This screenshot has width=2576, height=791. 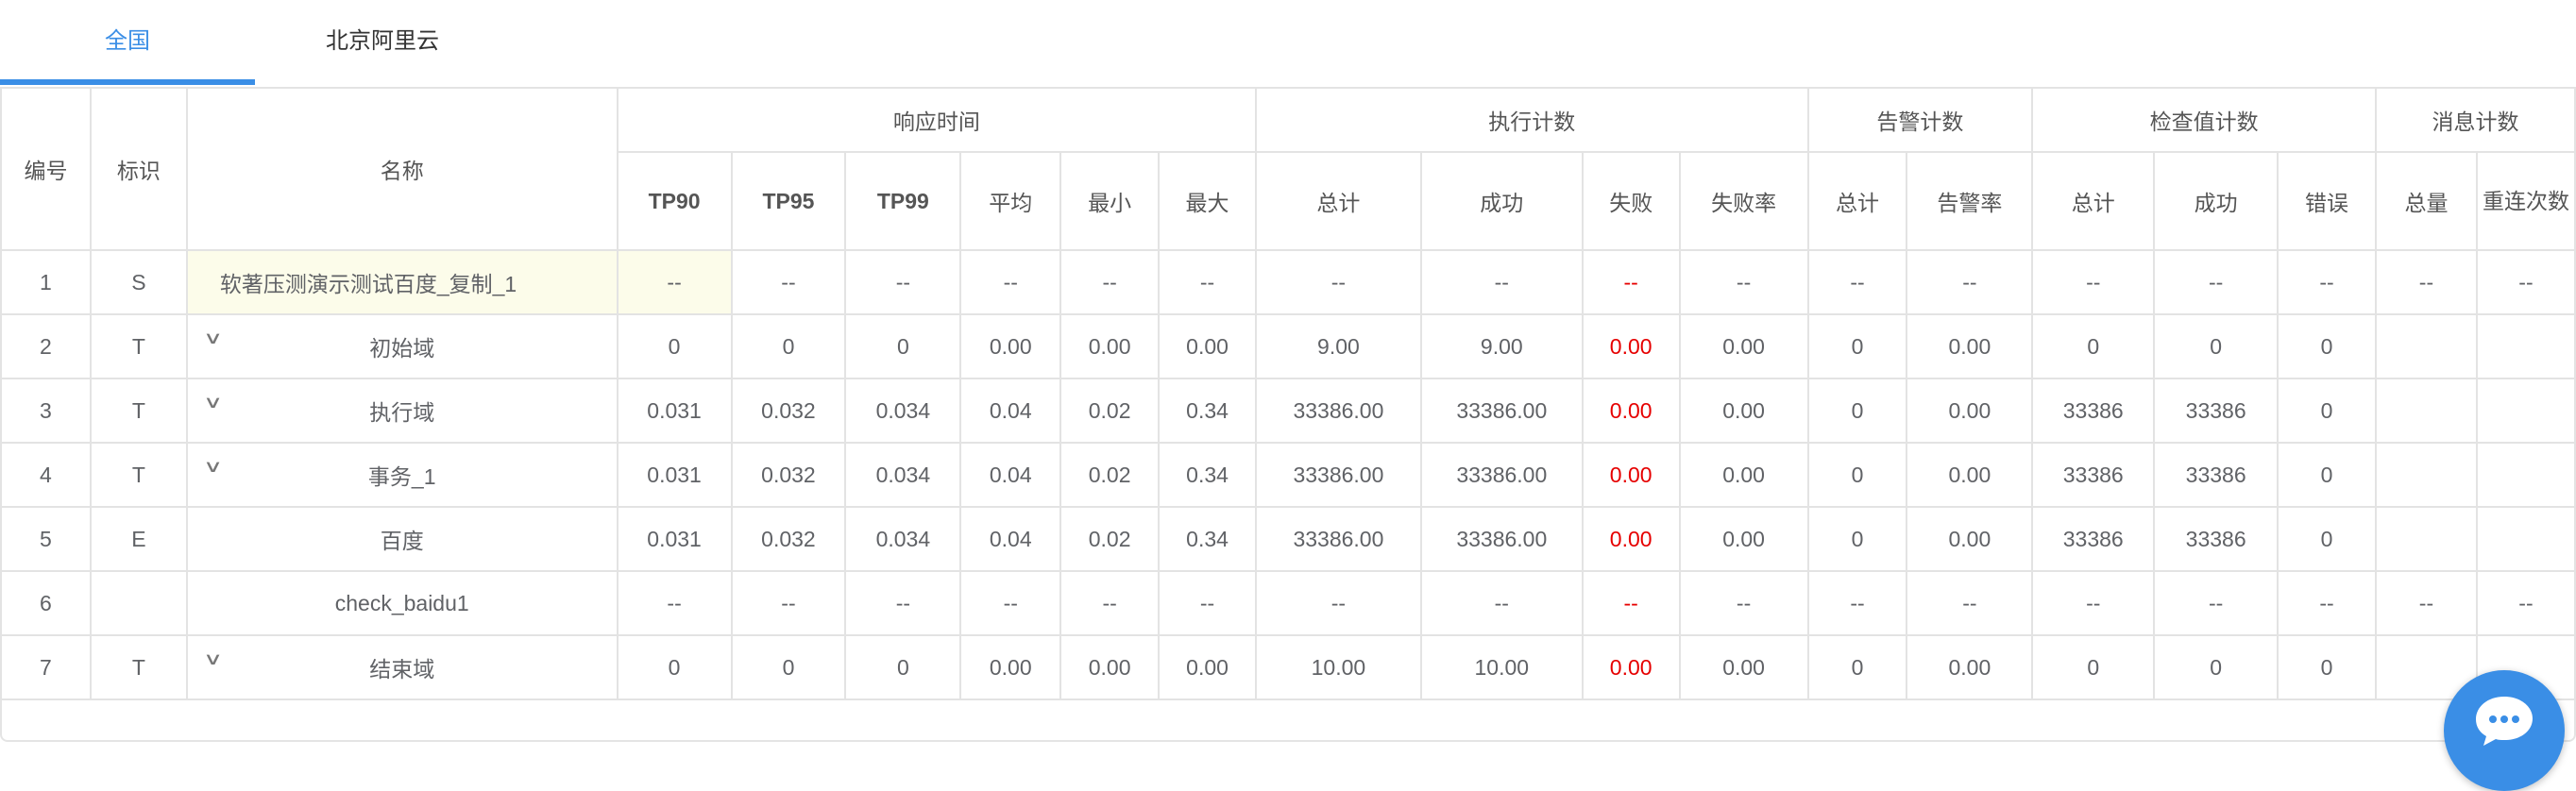 What do you see at coordinates (1970, 201) in the screenshot?
I see `col-header-alarm-rate: 告警率` at bounding box center [1970, 201].